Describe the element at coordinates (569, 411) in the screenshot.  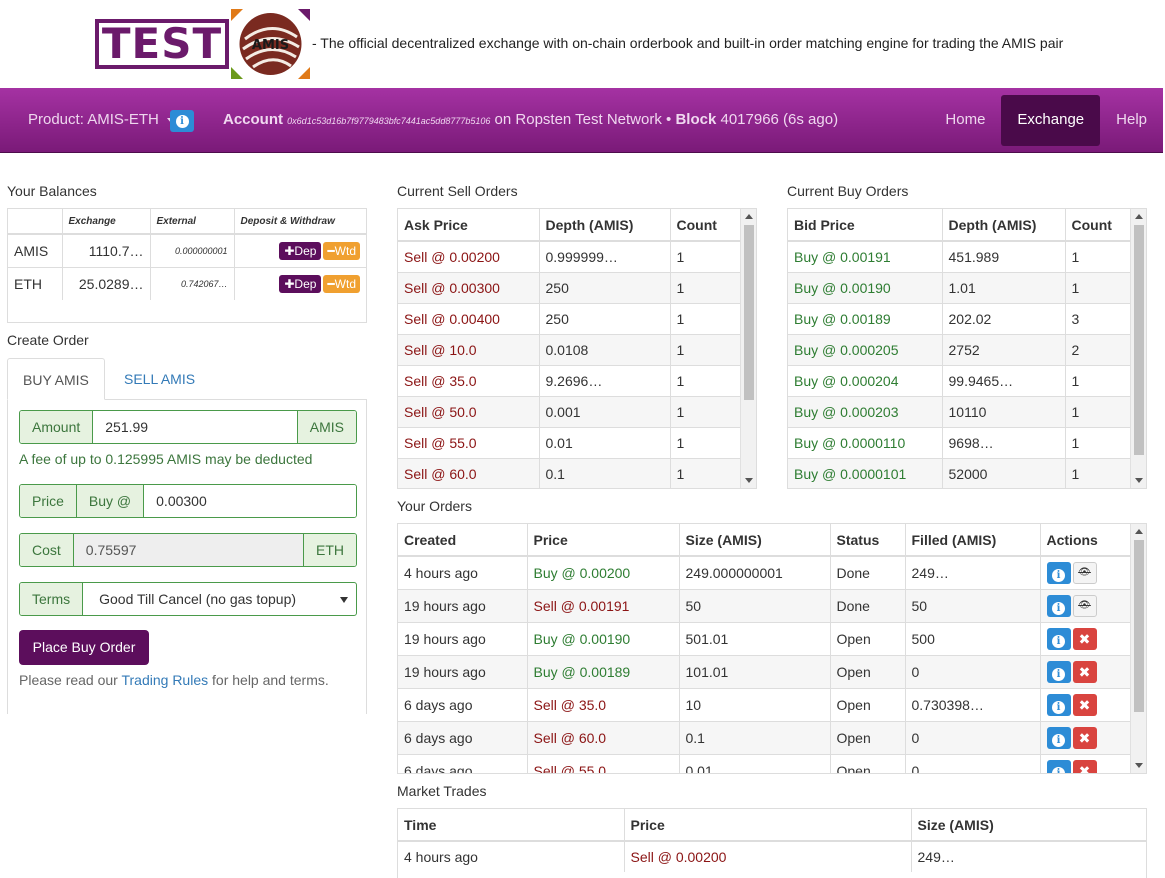
I see `order-book-row: Sell @ 50.0 0.001 1` at that location.